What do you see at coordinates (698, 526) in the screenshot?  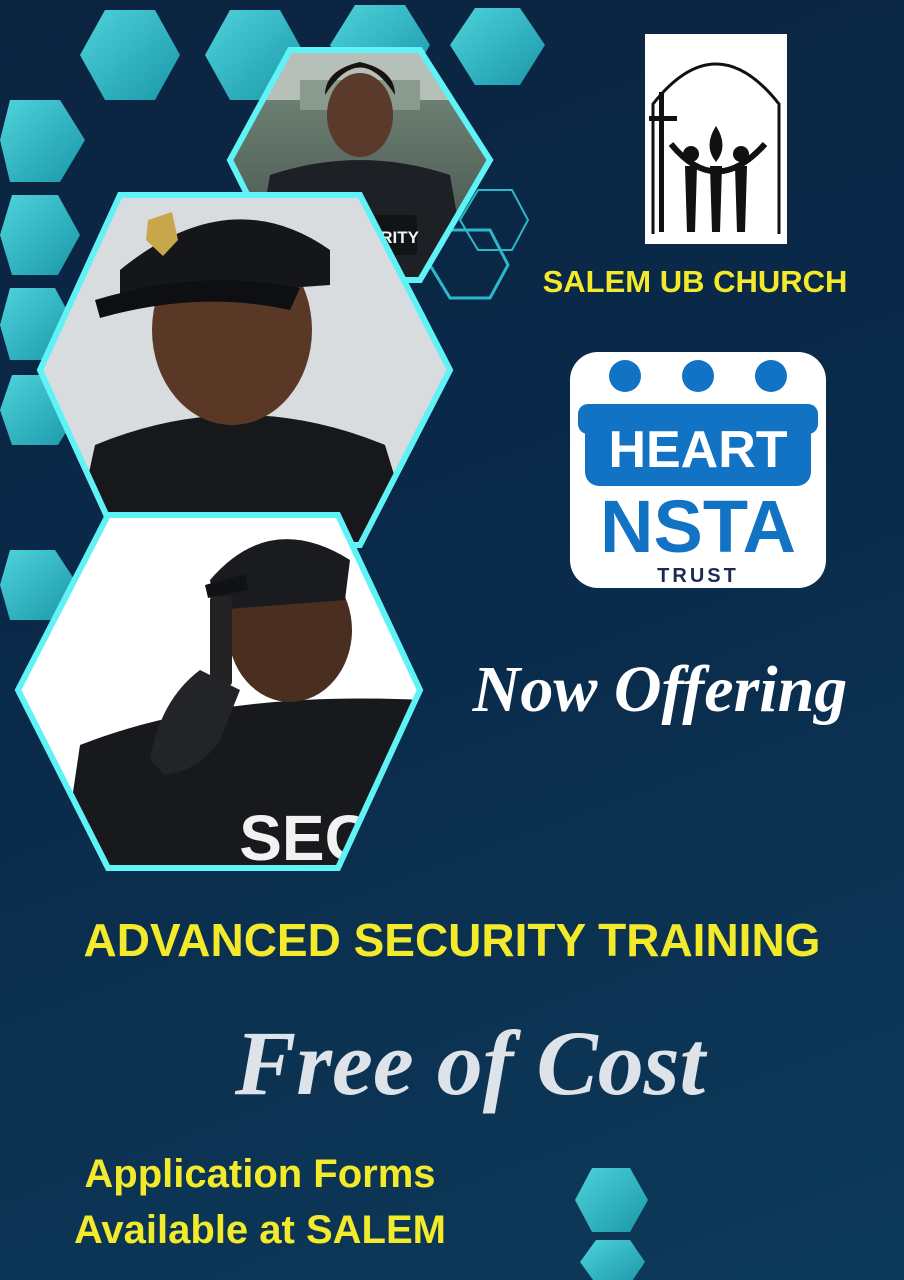 I see `nsta-text: NSTA` at bounding box center [698, 526].